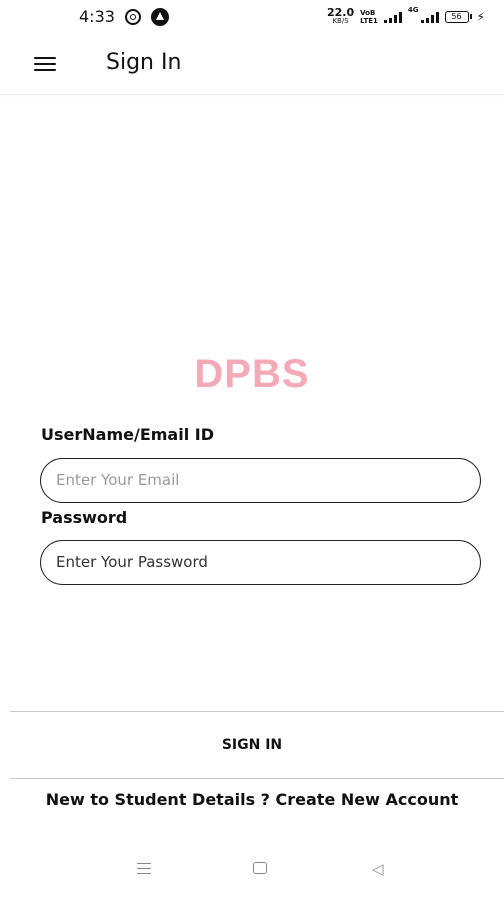 The height and width of the screenshot is (898, 504). I want to click on home-icon, so click(260, 868).